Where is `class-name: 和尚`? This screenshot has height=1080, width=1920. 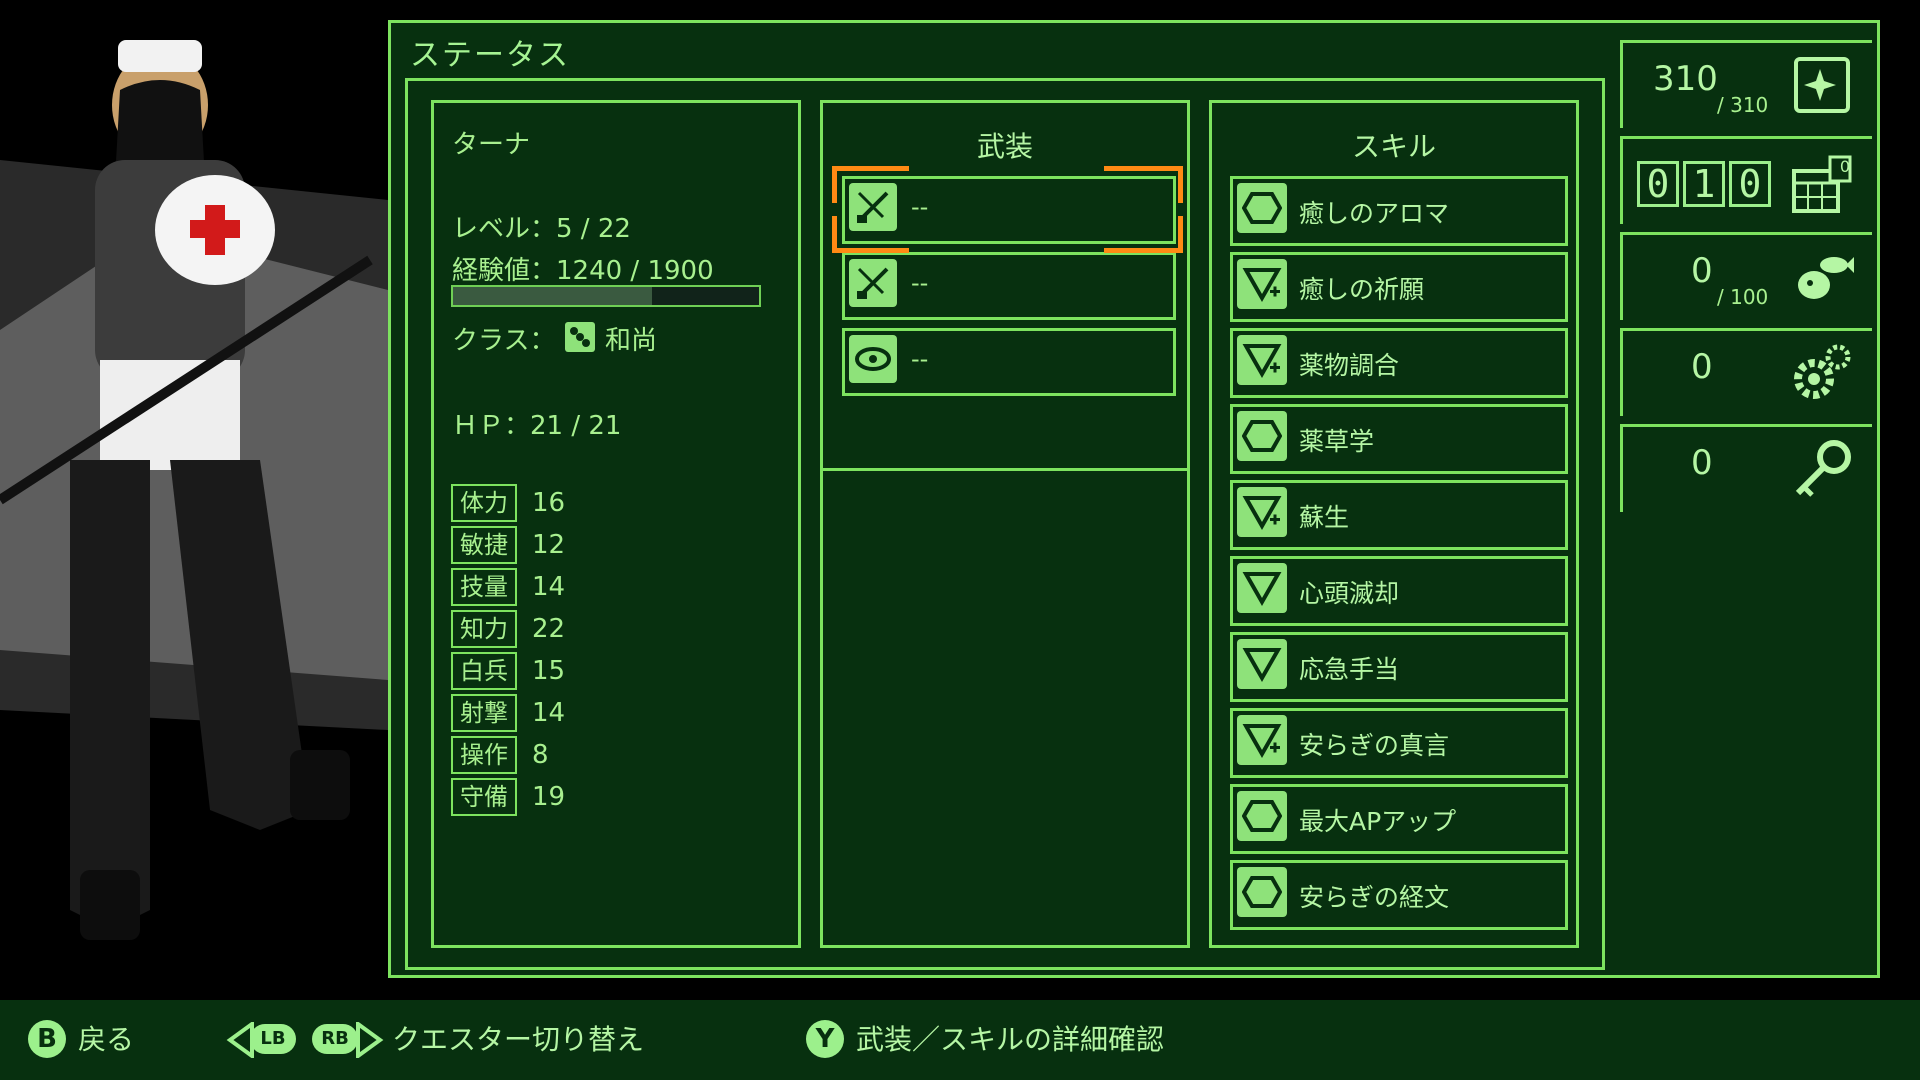
class-name: 和尚 is located at coordinates (631, 341).